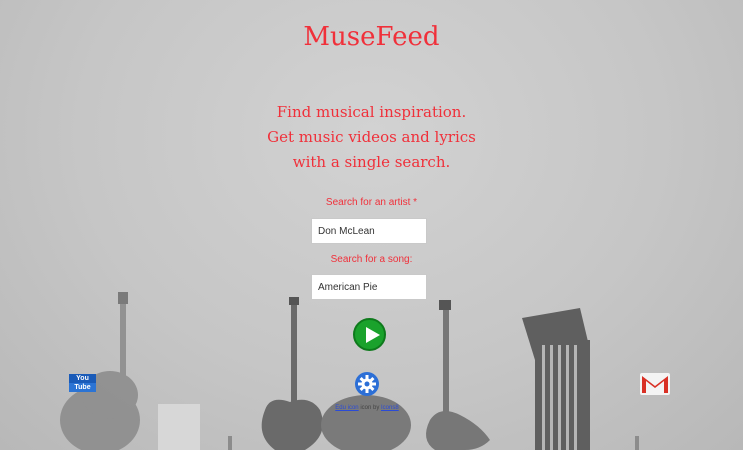 Image resolution: width=743 pixels, height=450 pixels. I want to click on song-label: Search for a song:, so click(371, 259).